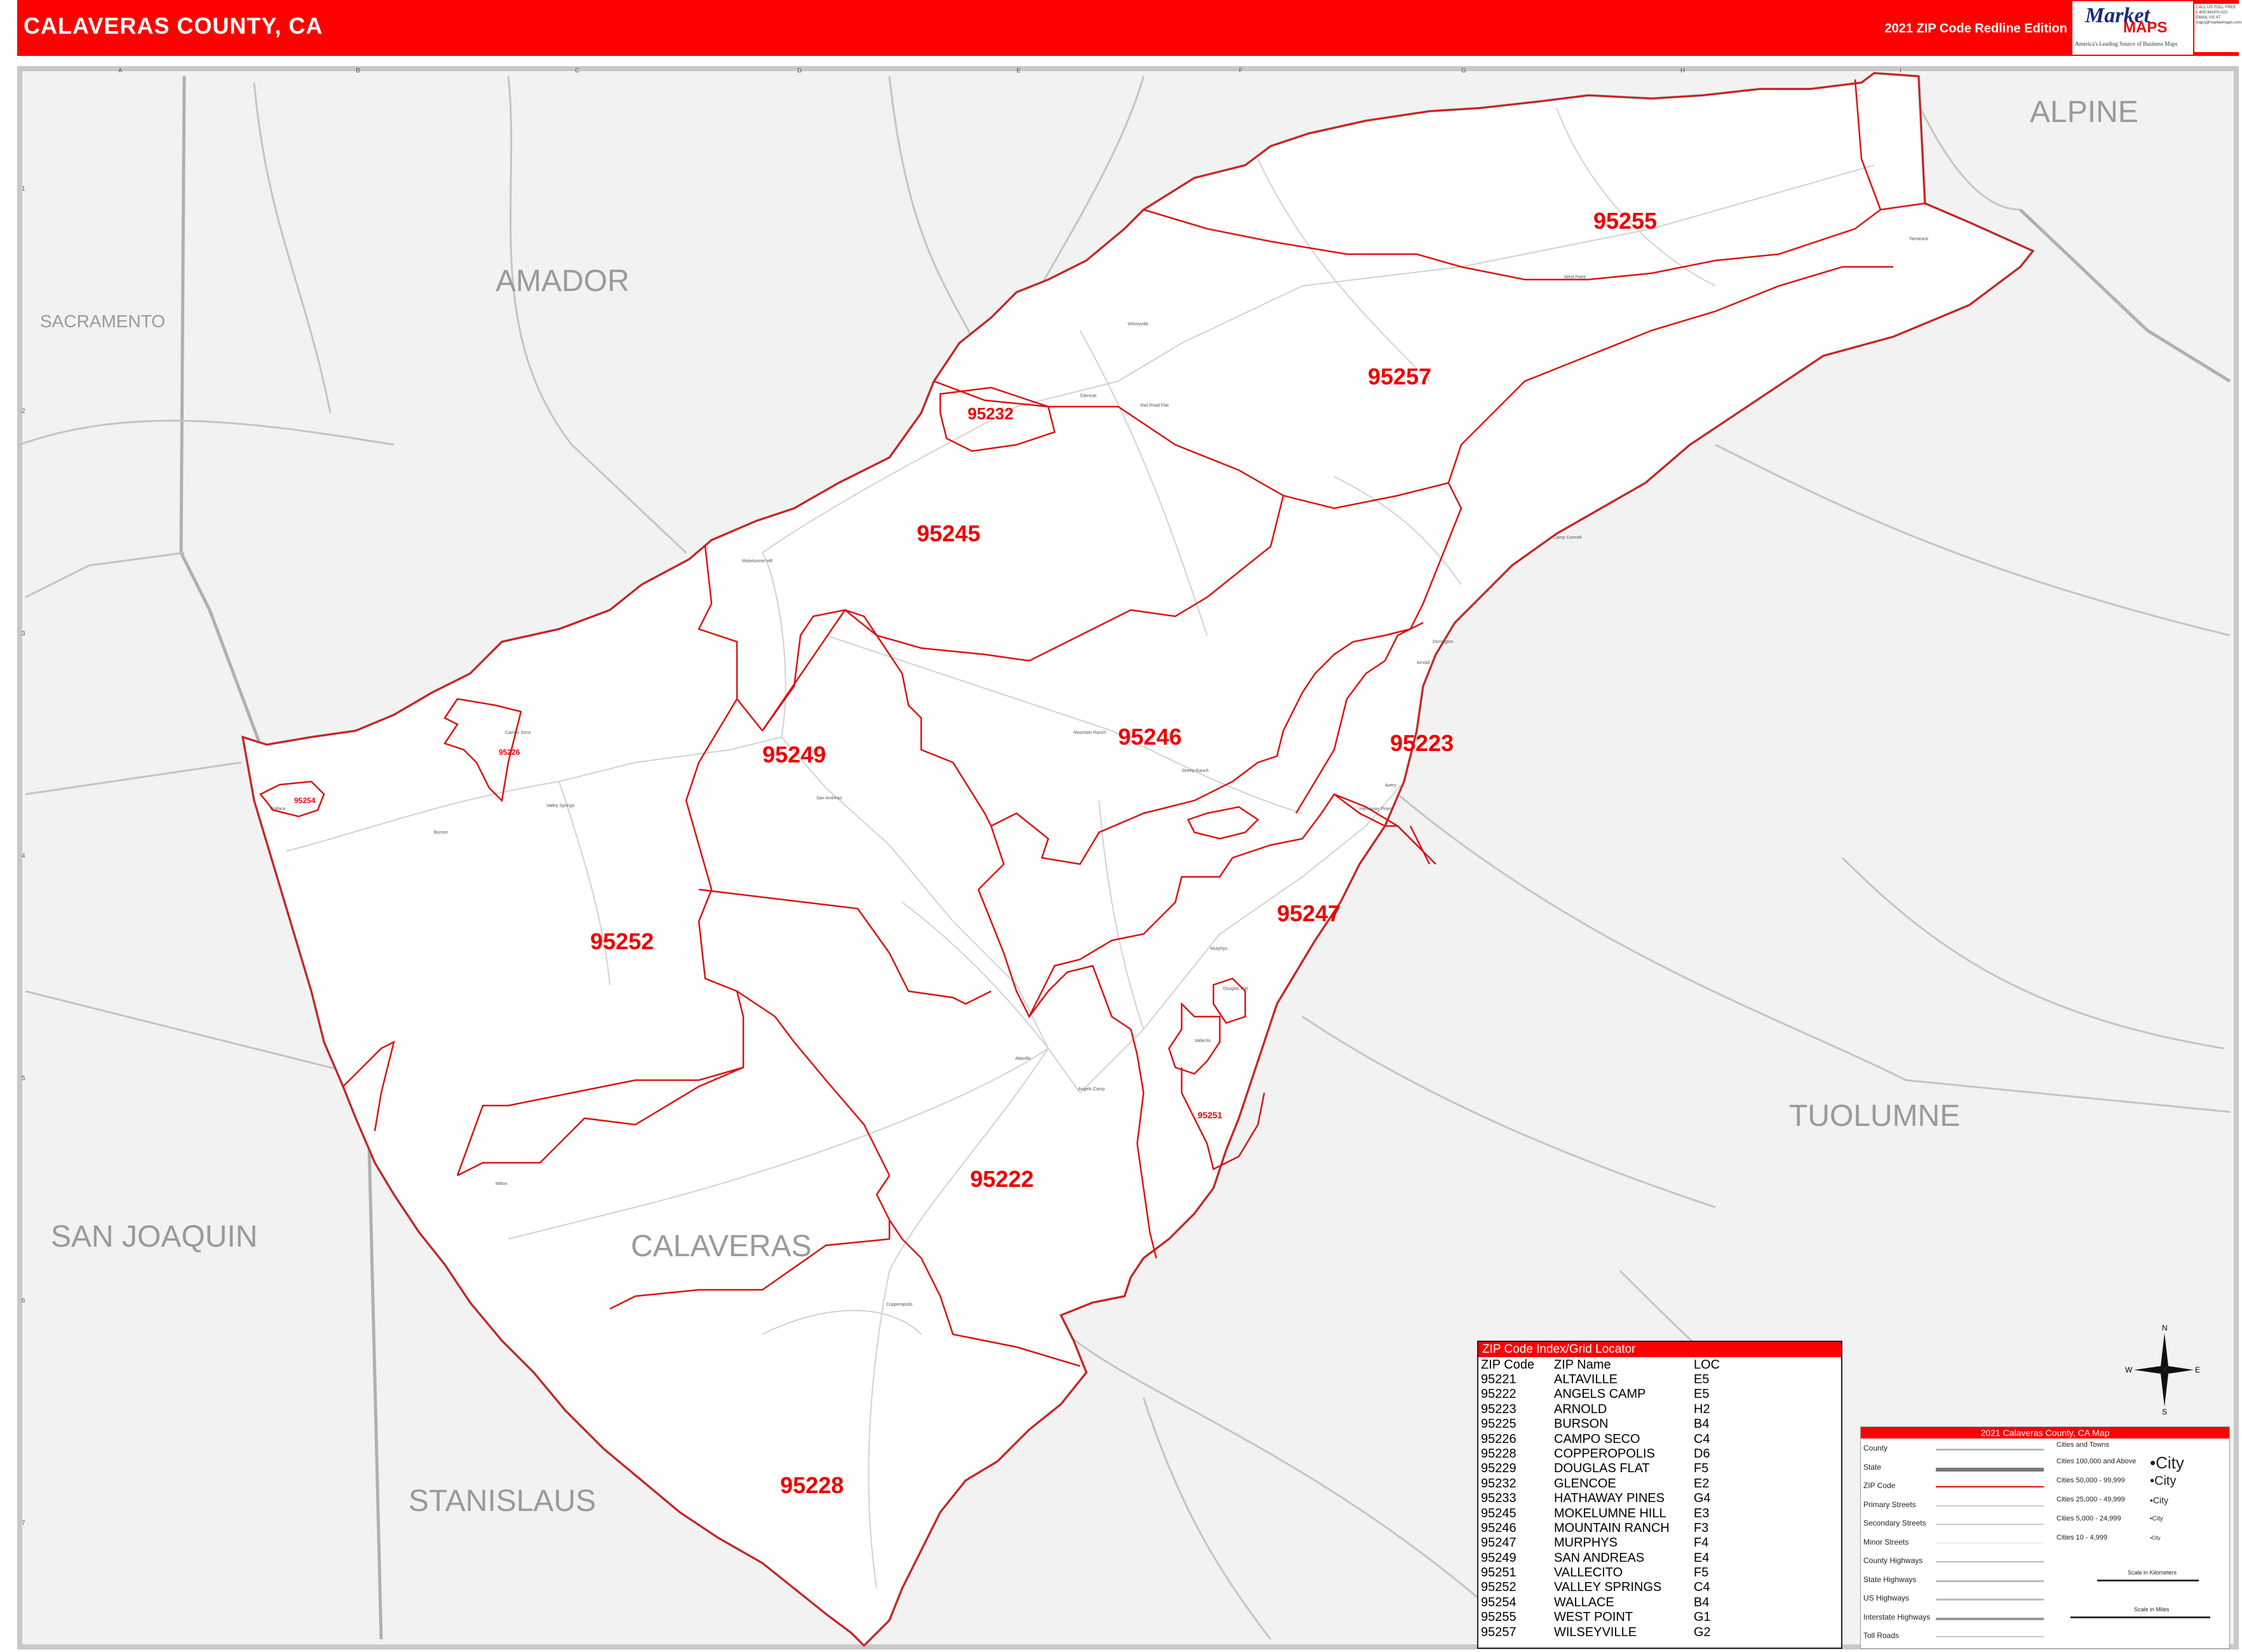 The width and height of the screenshot is (2242, 1652). Describe the element at coordinates (1702, 1618) in the screenshot. I see `zip-loc-cell: G1` at that location.